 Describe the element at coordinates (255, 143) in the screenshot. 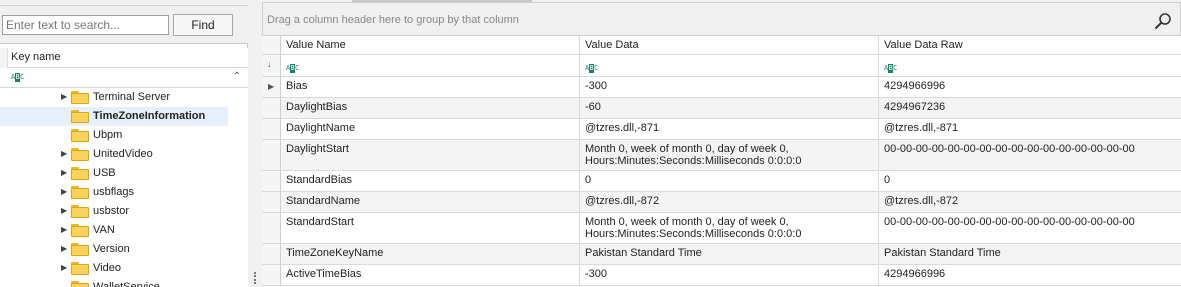

I see `pane-splitter` at that location.